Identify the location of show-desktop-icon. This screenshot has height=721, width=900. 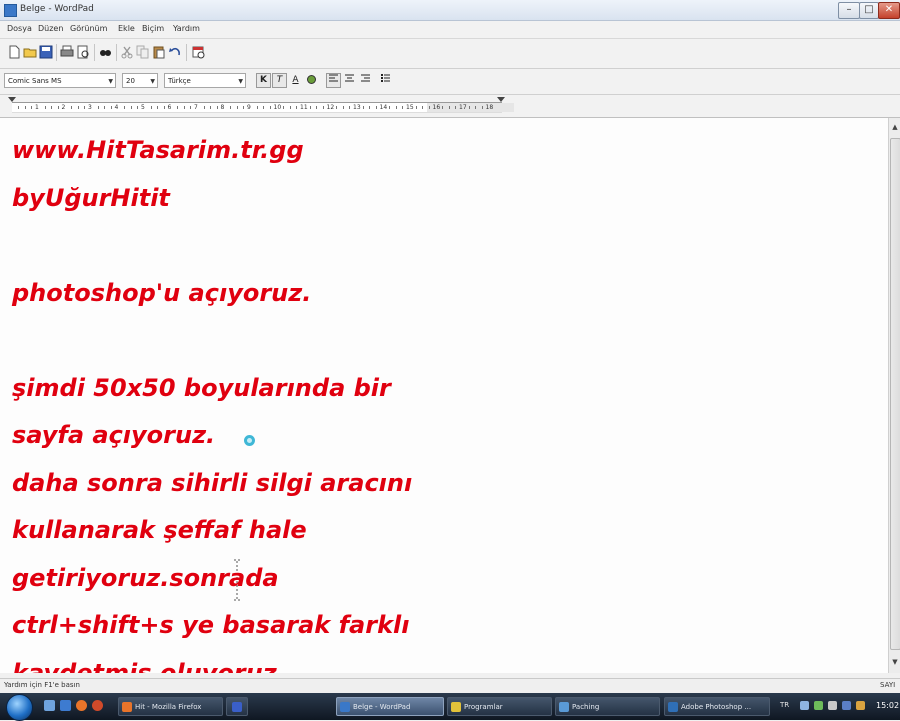
(49, 705).